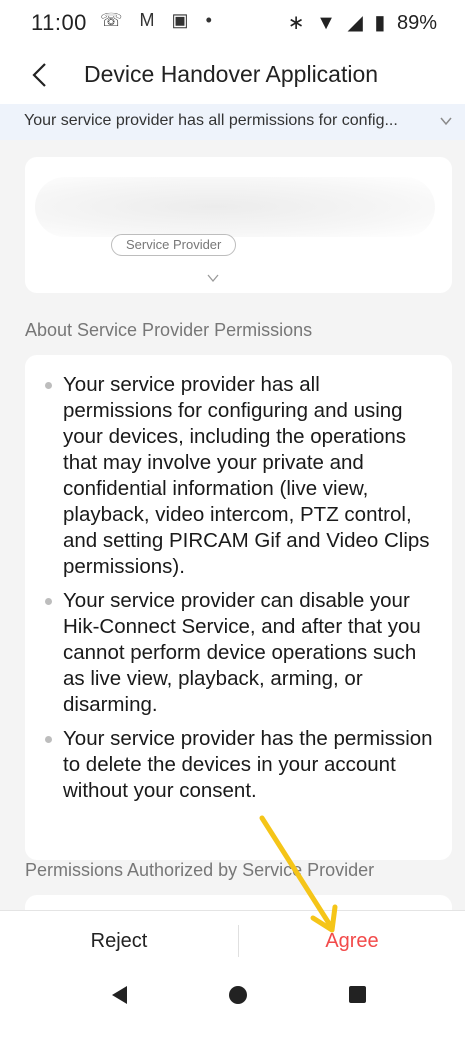  What do you see at coordinates (446, 121) in the screenshot?
I see `chevron-down-icon` at bounding box center [446, 121].